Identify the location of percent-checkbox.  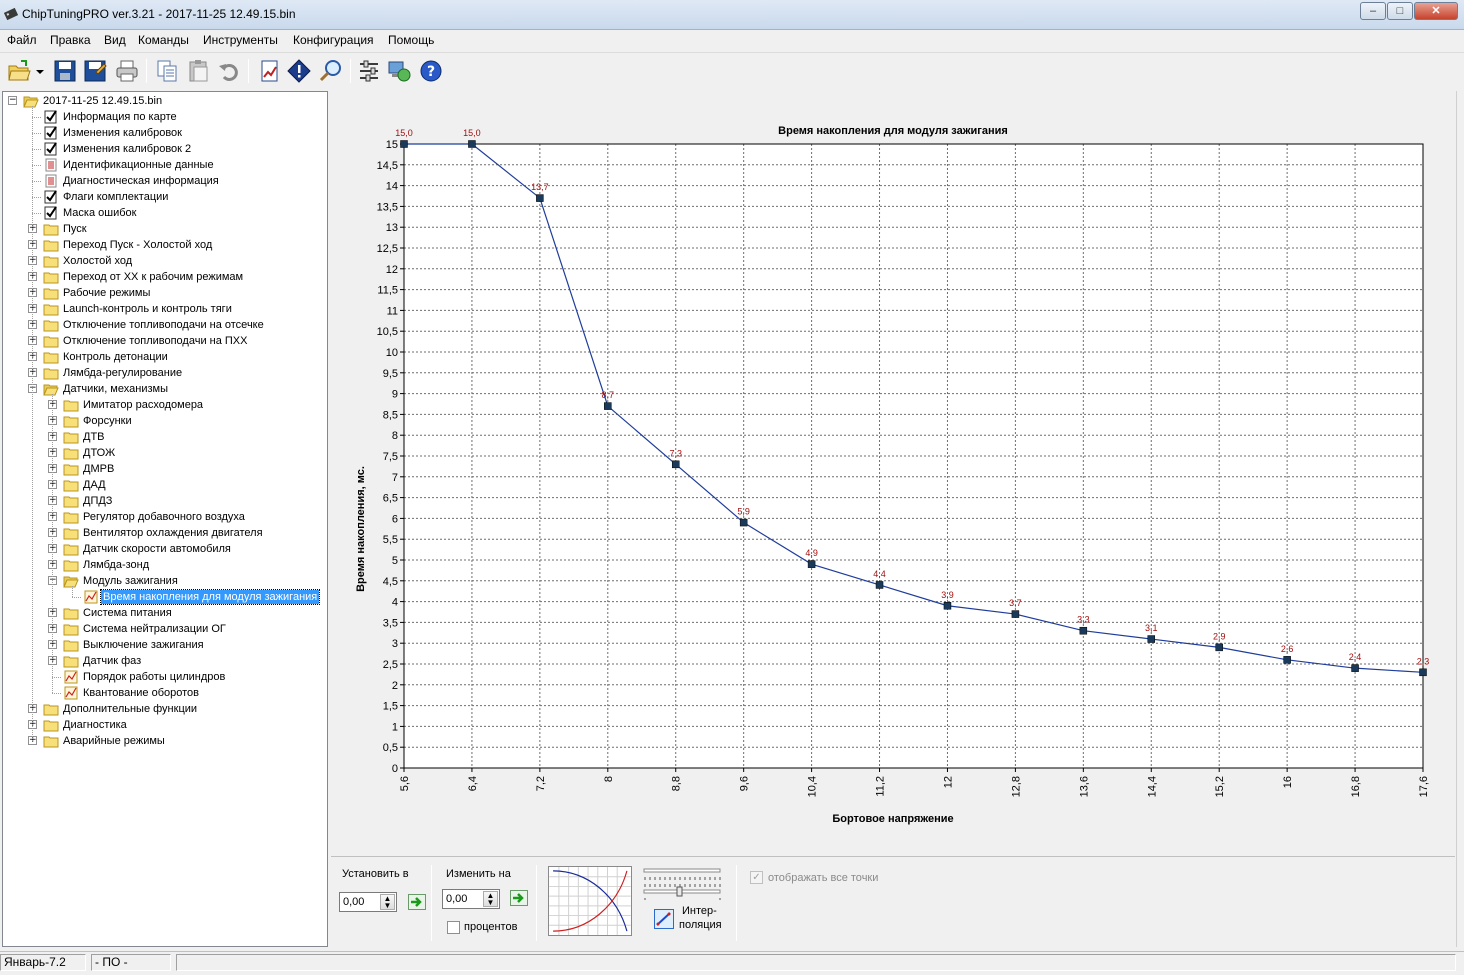
(453, 927).